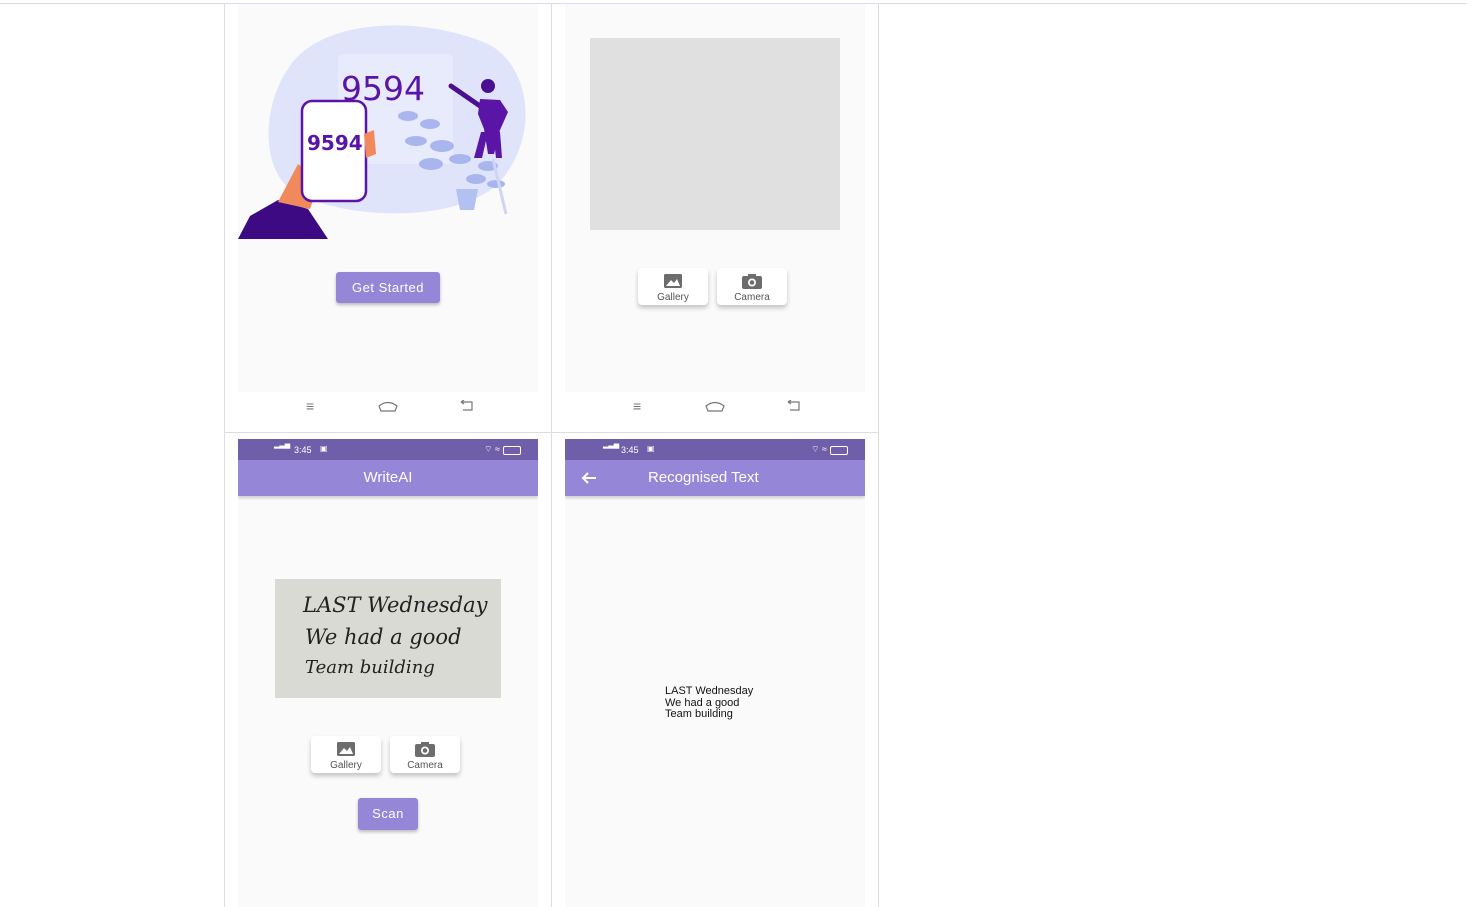 The width and height of the screenshot is (1467, 907). I want to click on app-title: WriteAI, so click(388, 477).